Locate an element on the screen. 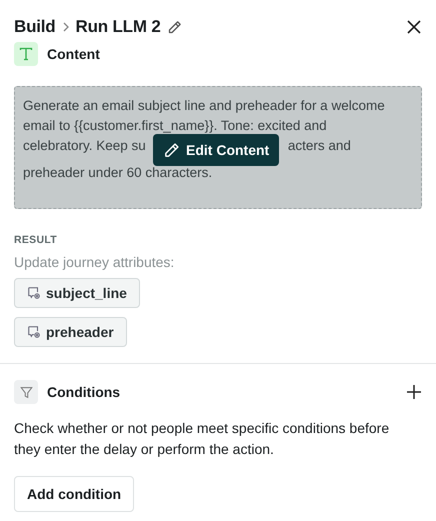  add-icon is located at coordinates (414, 392).